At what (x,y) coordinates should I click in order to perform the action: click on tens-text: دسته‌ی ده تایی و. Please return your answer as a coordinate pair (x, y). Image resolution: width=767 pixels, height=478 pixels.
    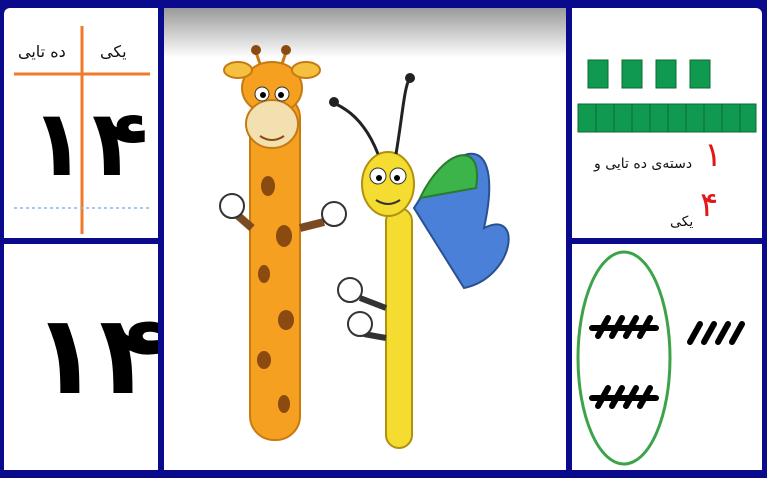
    Looking at the image, I should click on (643, 164).